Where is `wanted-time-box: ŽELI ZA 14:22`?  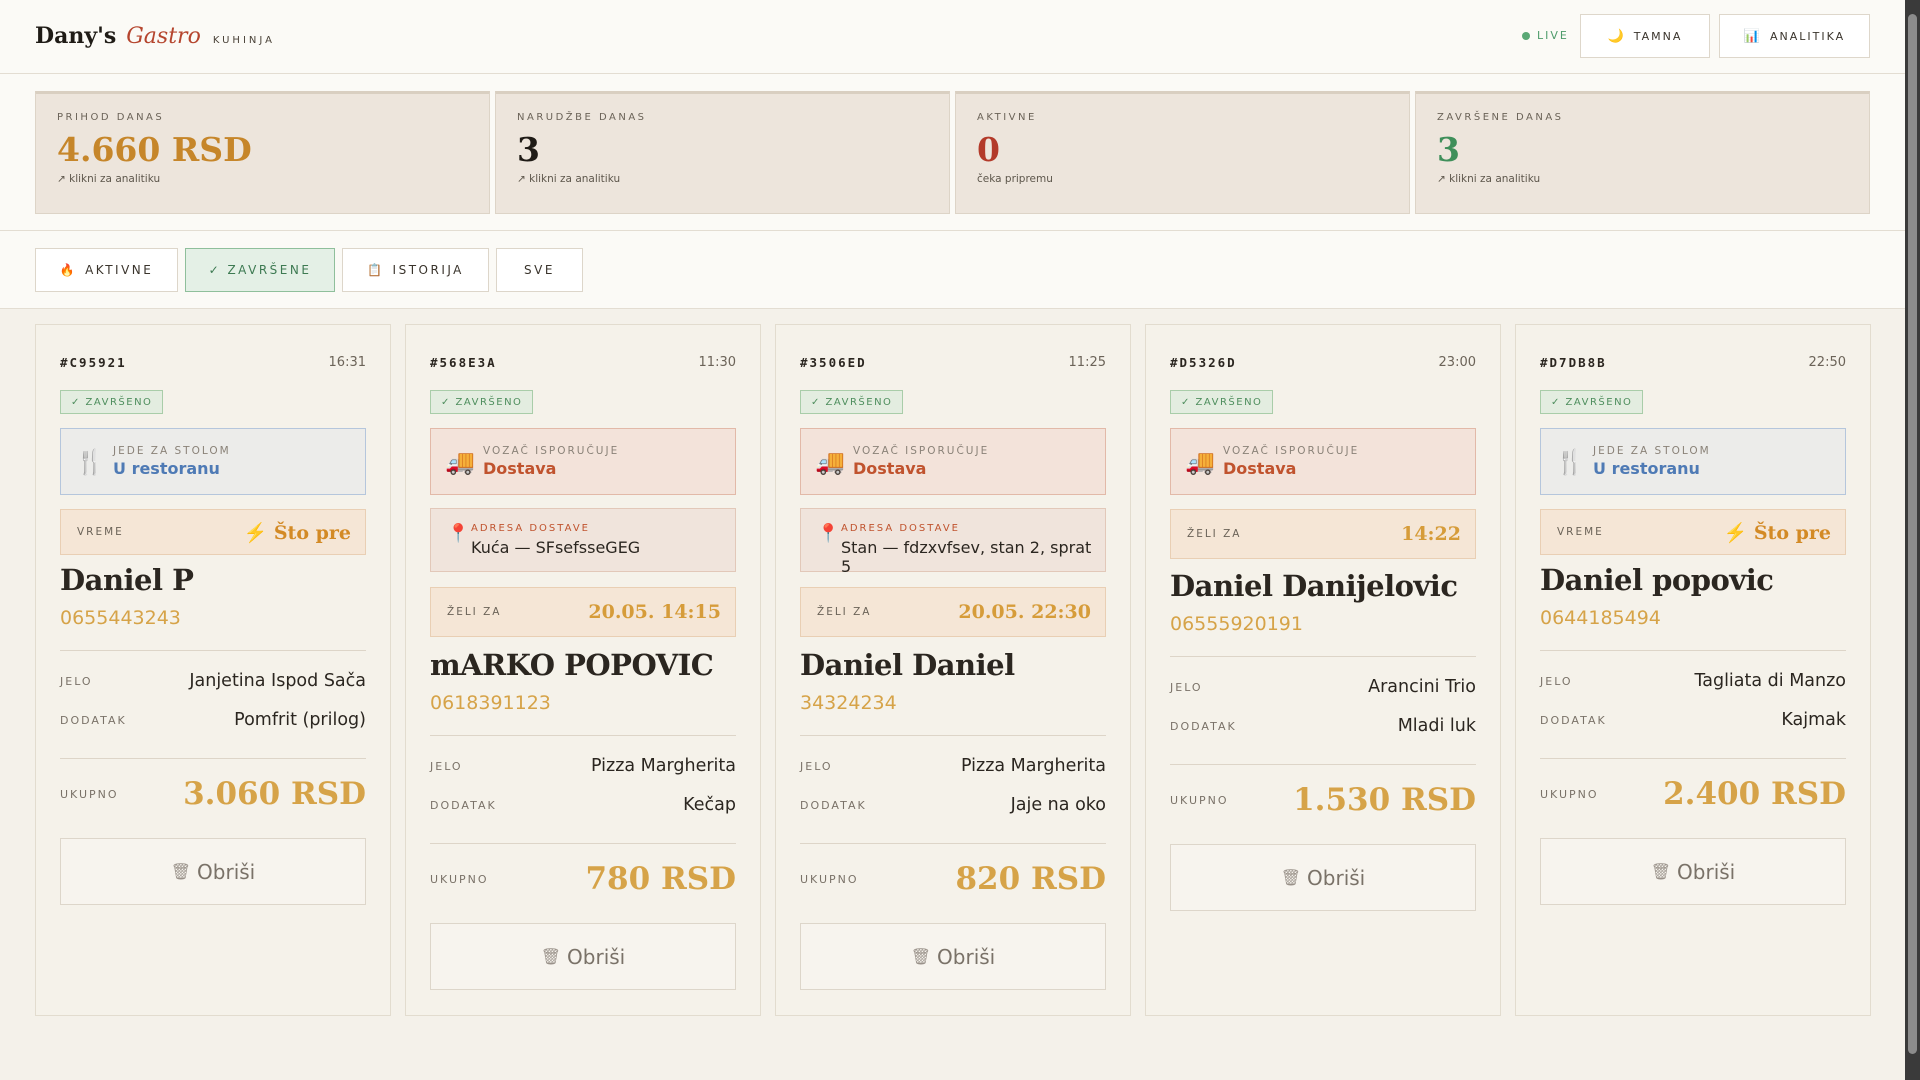
wanted-time-box: ŽELI ZA 14:22 is located at coordinates (1323, 534).